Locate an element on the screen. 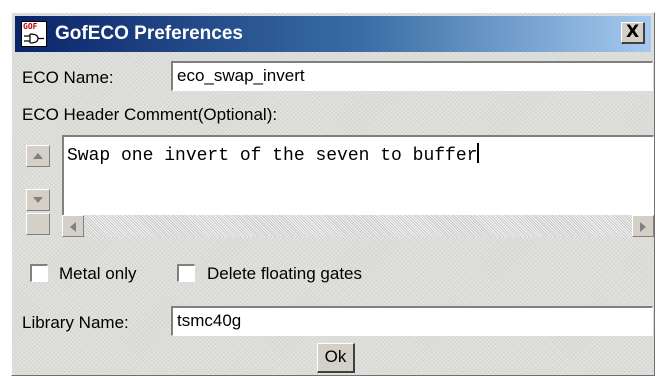  eco-header-text: Swap one invert of the seven to buffer is located at coordinates (272, 156).